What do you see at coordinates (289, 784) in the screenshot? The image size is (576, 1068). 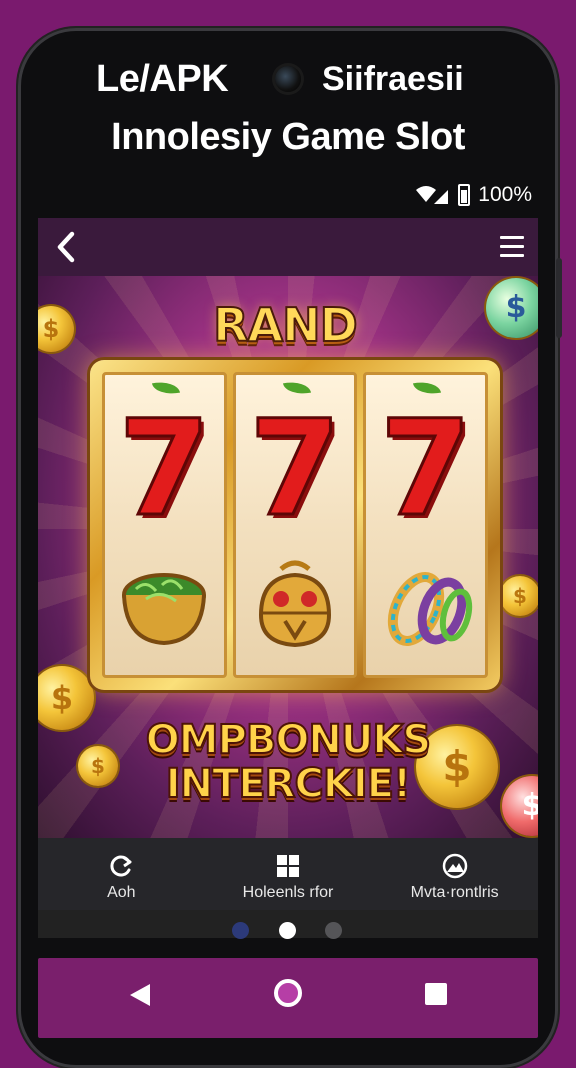 I see `bonus-line-2: INTERCKIE!` at bounding box center [289, 784].